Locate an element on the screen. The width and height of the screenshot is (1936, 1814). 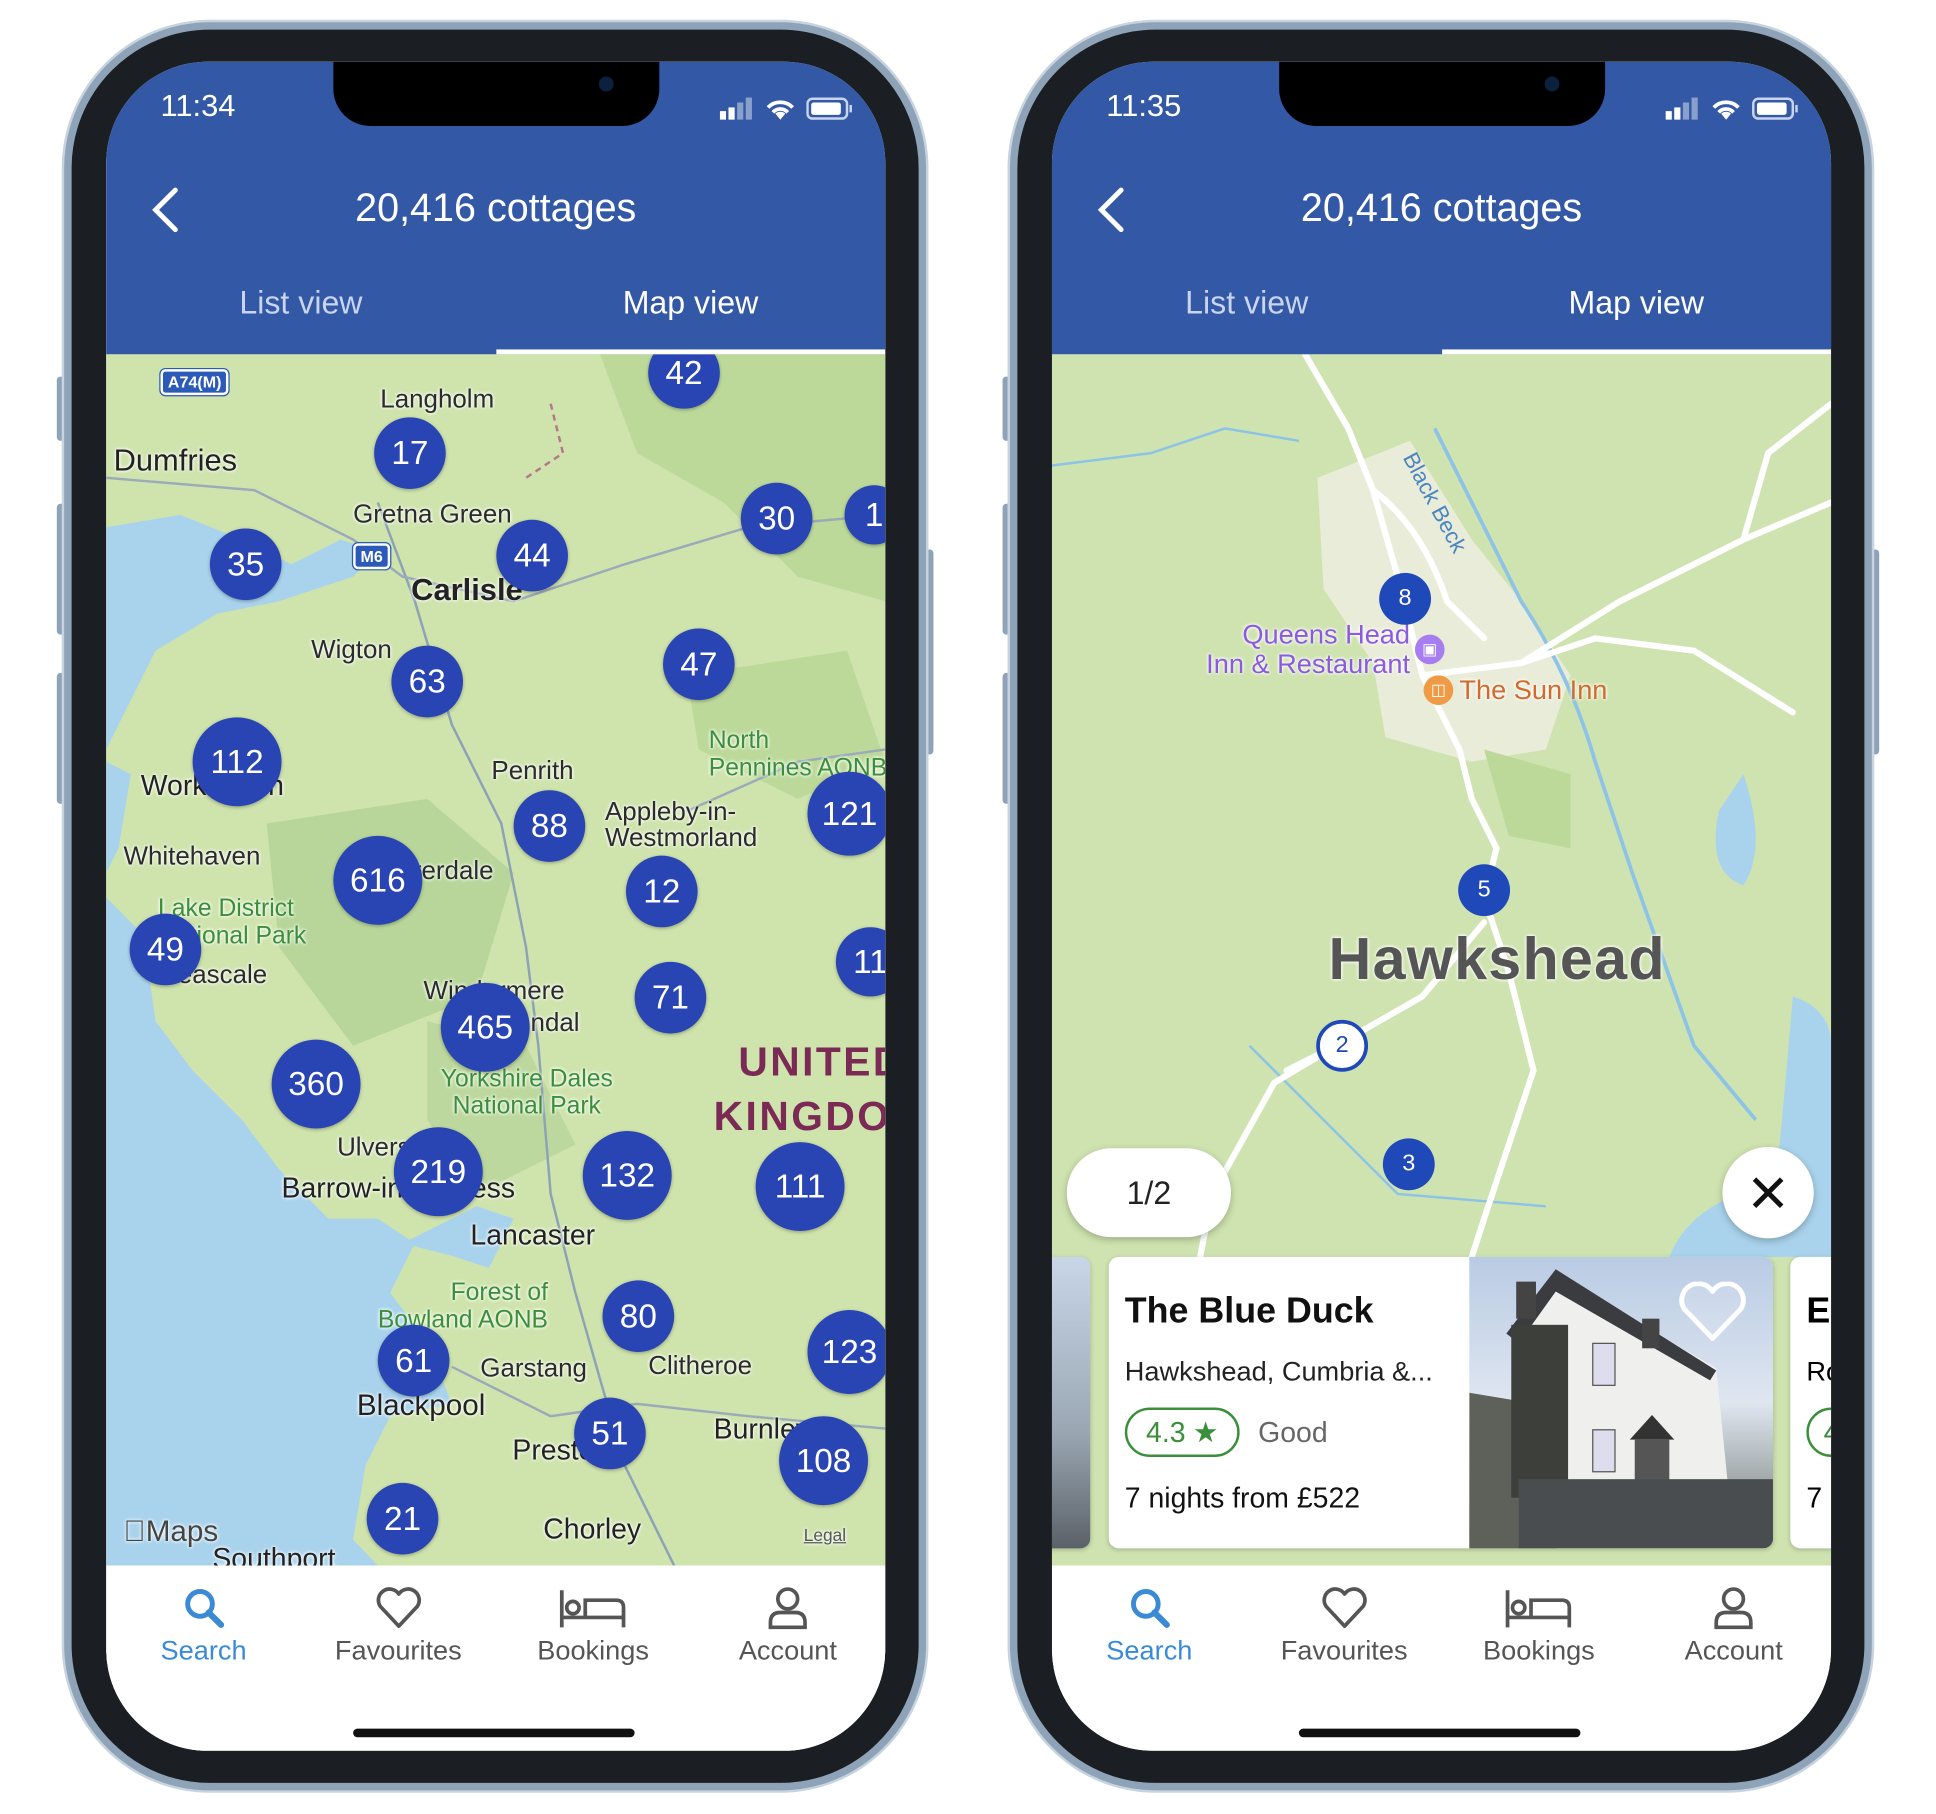
legal-link: Legal is located at coordinates (825, 1535).